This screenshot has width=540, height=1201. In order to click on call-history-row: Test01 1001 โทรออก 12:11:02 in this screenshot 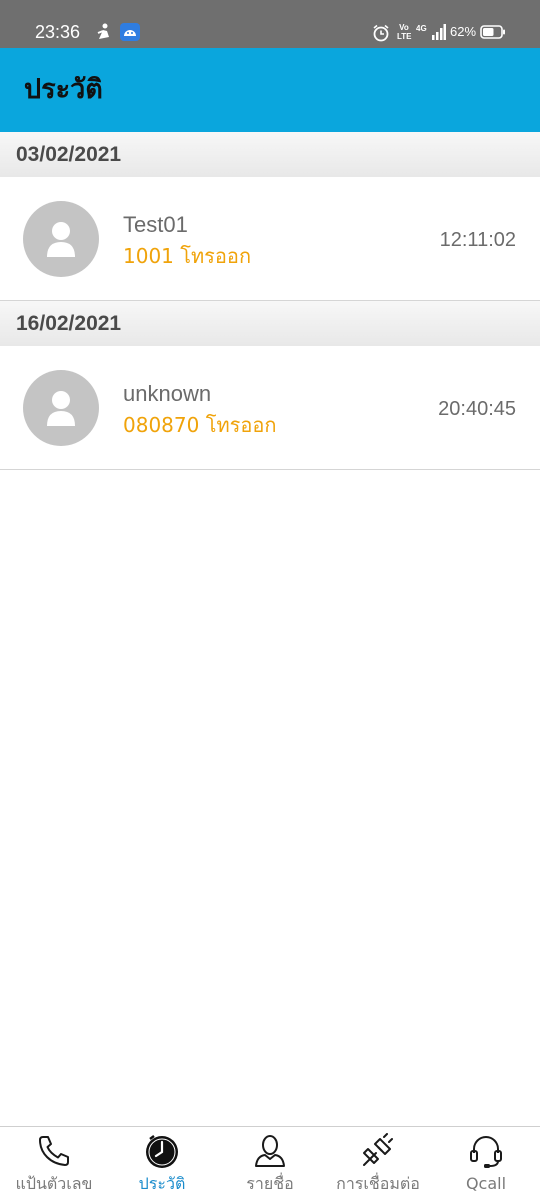, I will do `click(270, 239)`.